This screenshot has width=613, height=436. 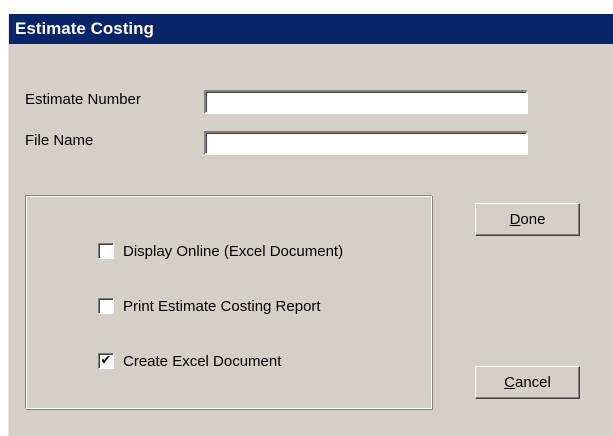 What do you see at coordinates (366, 102) in the screenshot?
I see `estimate-number-input` at bounding box center [366, 102].